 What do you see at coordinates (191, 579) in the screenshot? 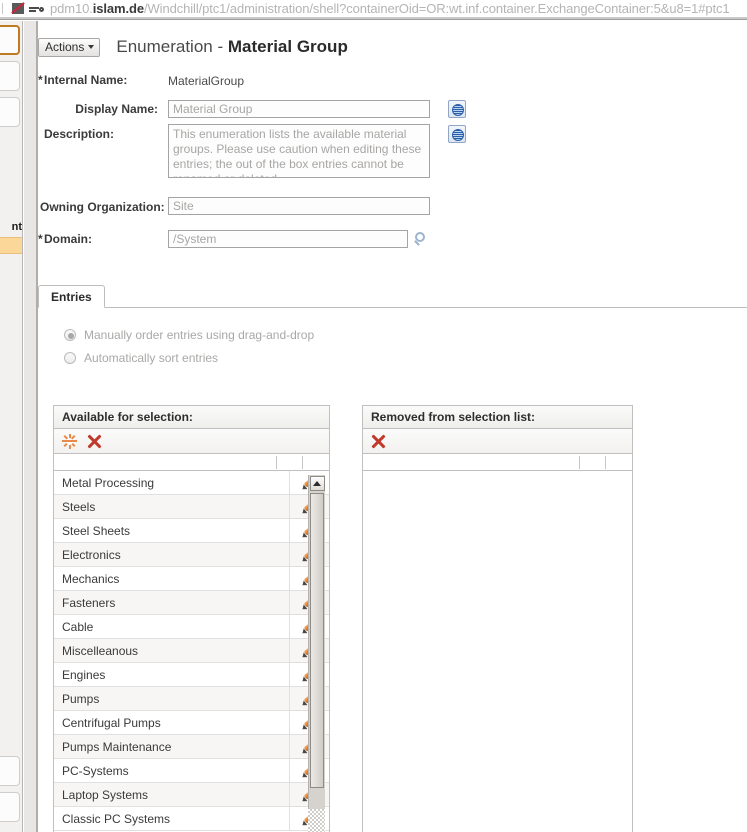
I see `list-item: Mechanics` at bounding box center [191, 579].